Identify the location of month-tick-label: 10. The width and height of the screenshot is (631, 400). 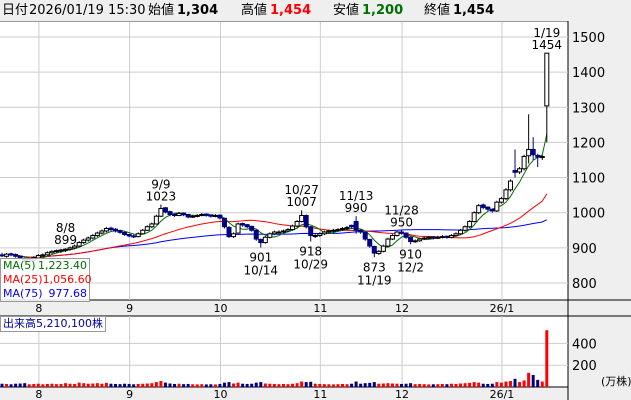
(220, 308).